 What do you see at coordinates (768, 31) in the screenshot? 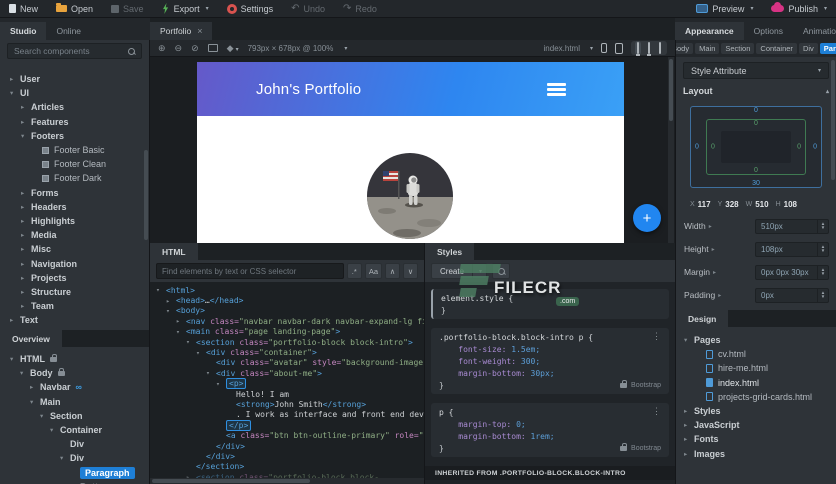
I see `tab-options: Options` at bounding box center [768, 31].